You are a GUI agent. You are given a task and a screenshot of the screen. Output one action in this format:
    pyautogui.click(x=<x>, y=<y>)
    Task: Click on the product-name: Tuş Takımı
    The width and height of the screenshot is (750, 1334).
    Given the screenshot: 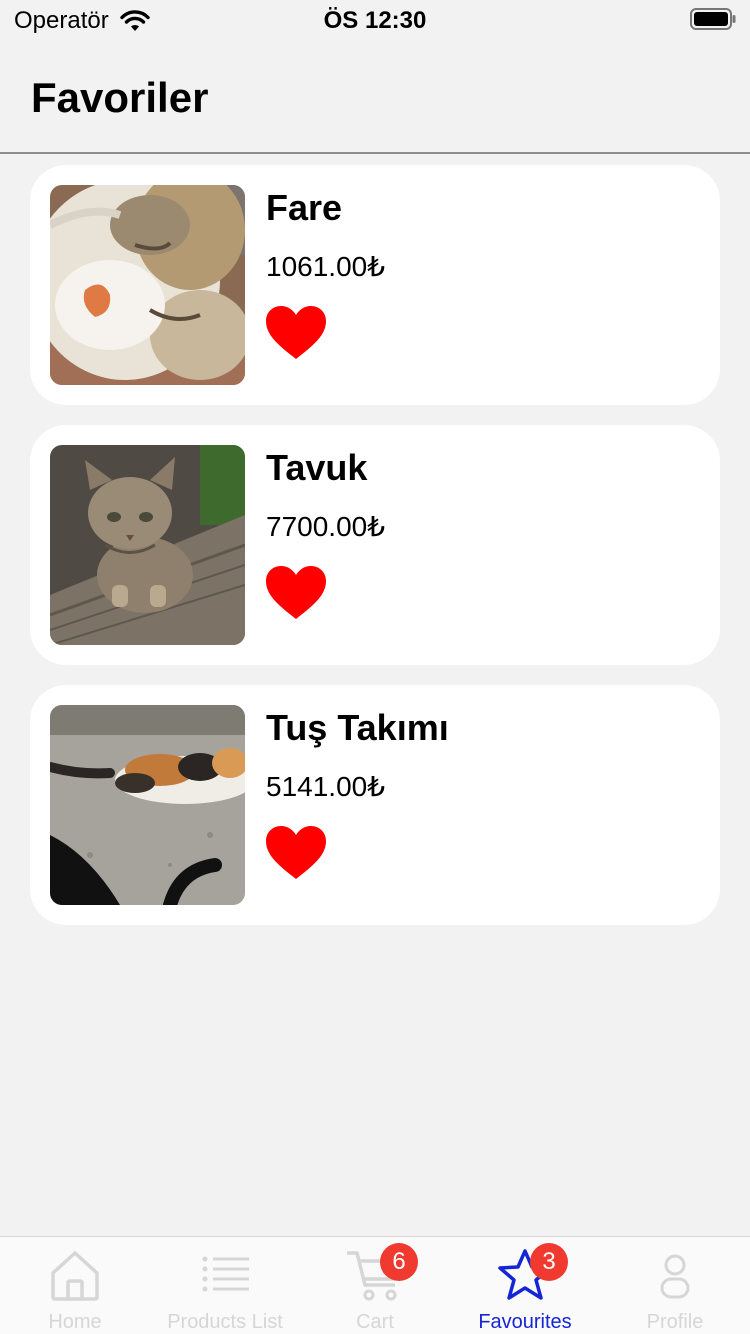 What is the action you would take?
    pyautogui.click(x=357, y=727)
    